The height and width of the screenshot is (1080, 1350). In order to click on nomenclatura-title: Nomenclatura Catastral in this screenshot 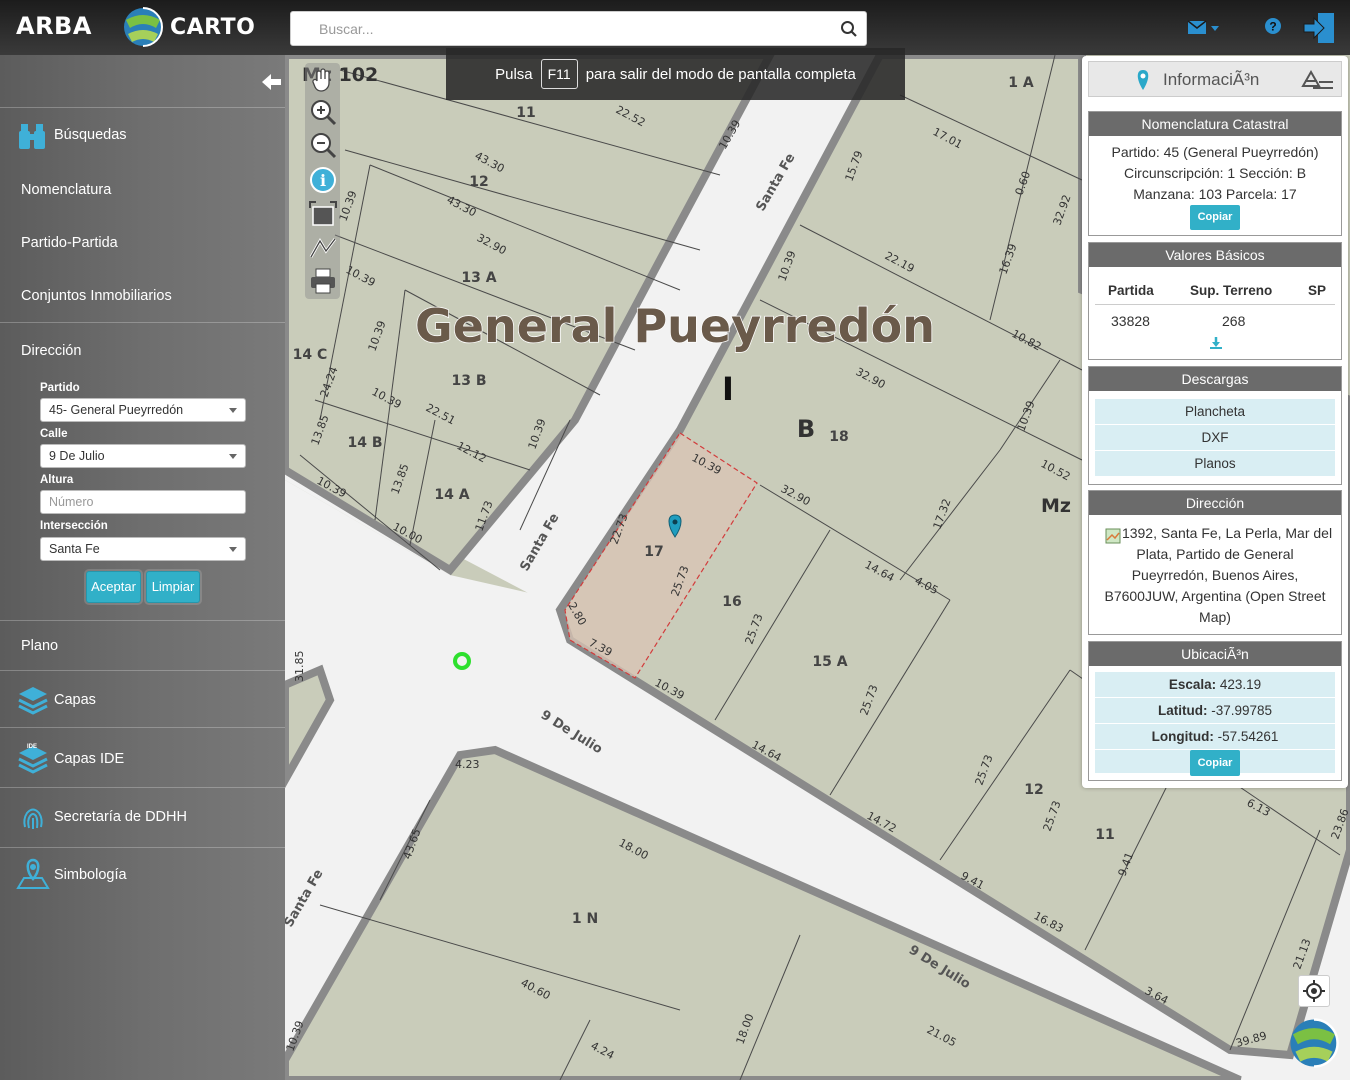, I will do `click(1215, 124)`.